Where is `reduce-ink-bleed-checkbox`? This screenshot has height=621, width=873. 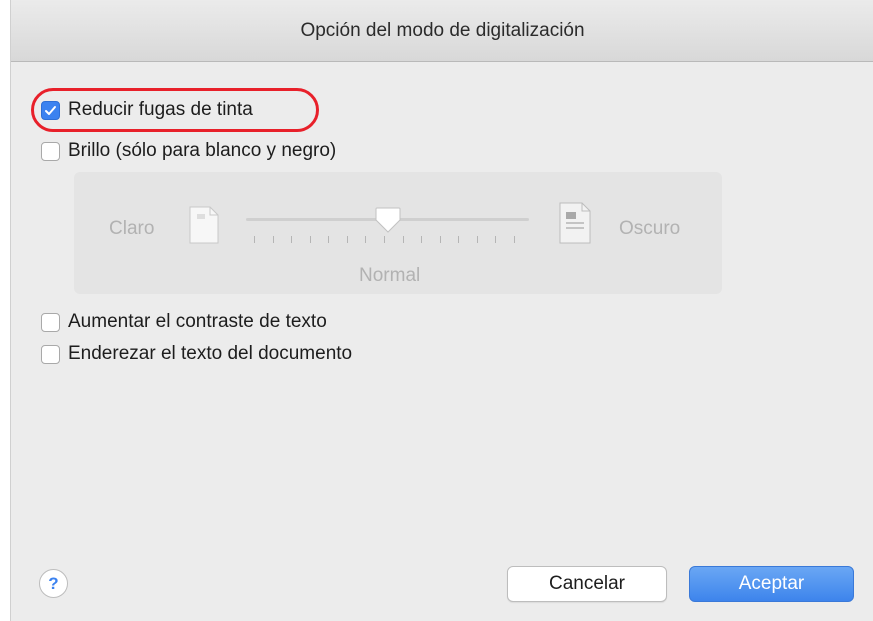 reduce-ink-bleed-checkbox is located at coordinates (50, 110).